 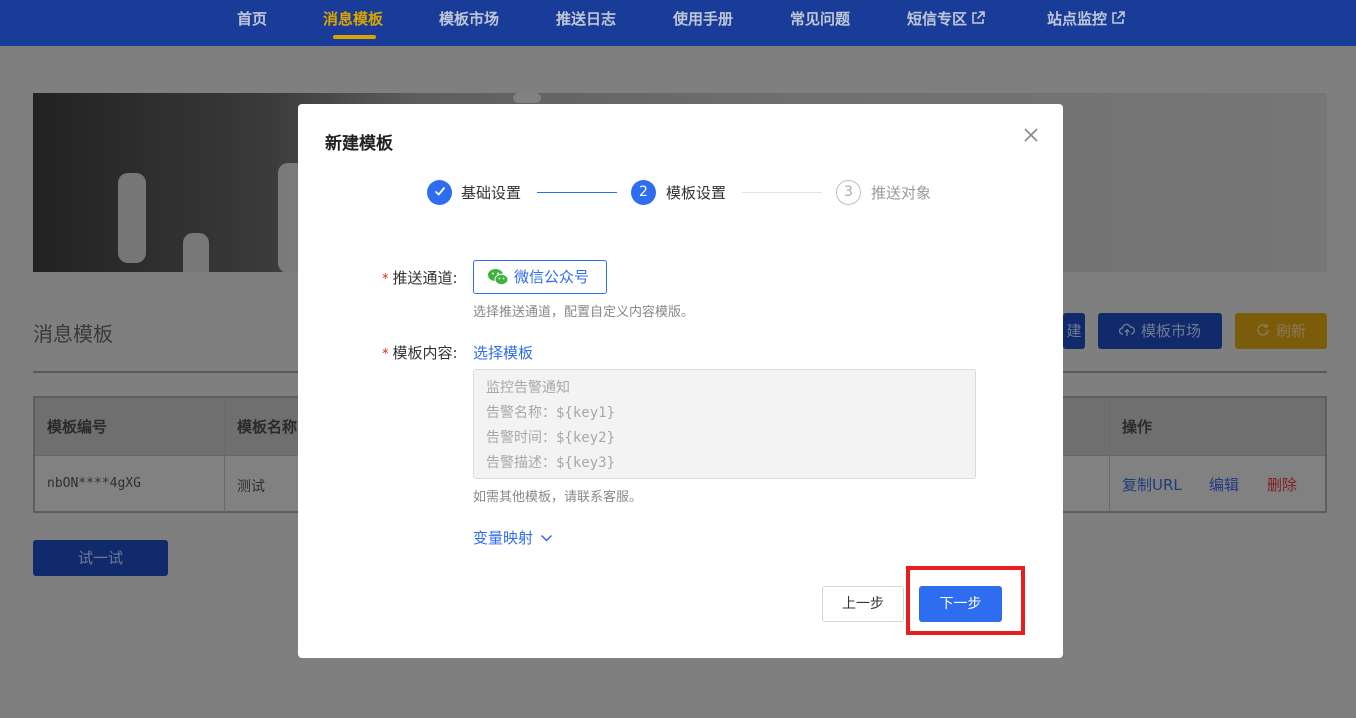 I want to click on nav-item-sms: 短信专区, so click(x=946, y=20).